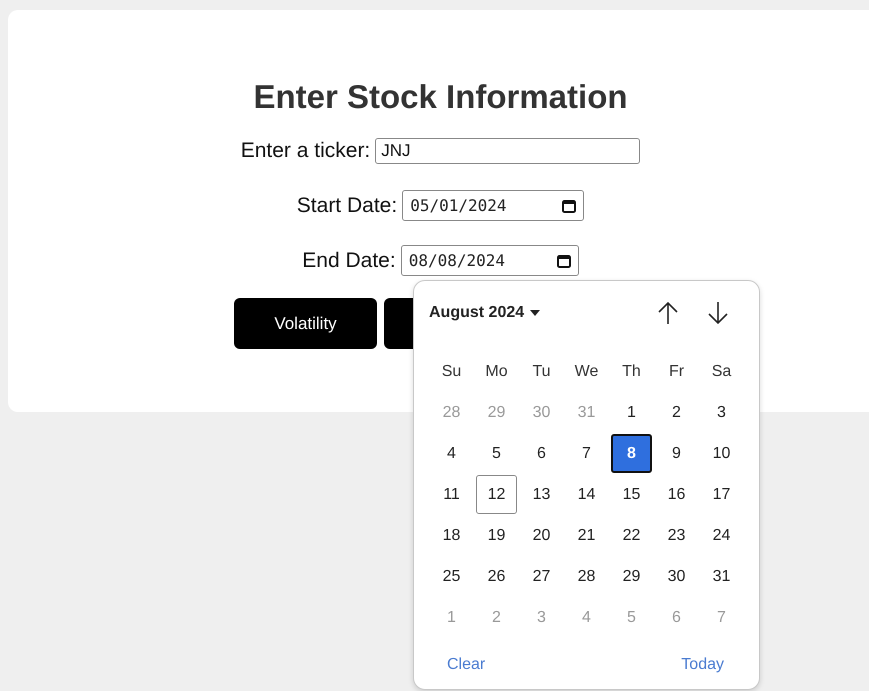  I want to click on day-cell: 20, so click(541, 535).